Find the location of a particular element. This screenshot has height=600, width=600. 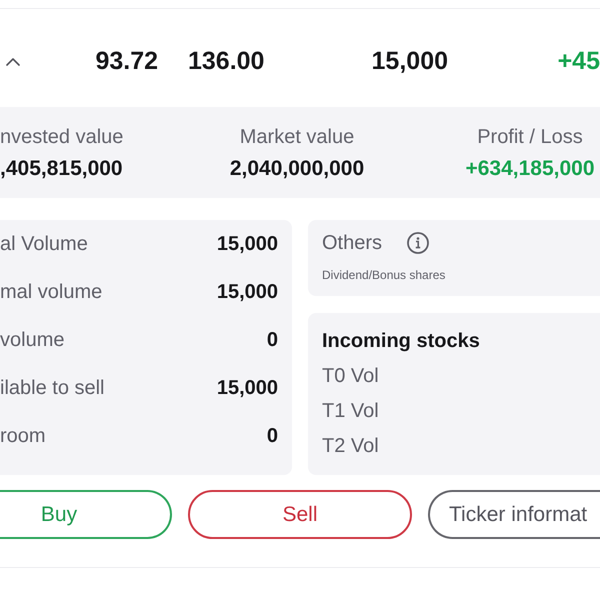

ticker-info-button: Ticker informat is located at coordinates (514, 514).